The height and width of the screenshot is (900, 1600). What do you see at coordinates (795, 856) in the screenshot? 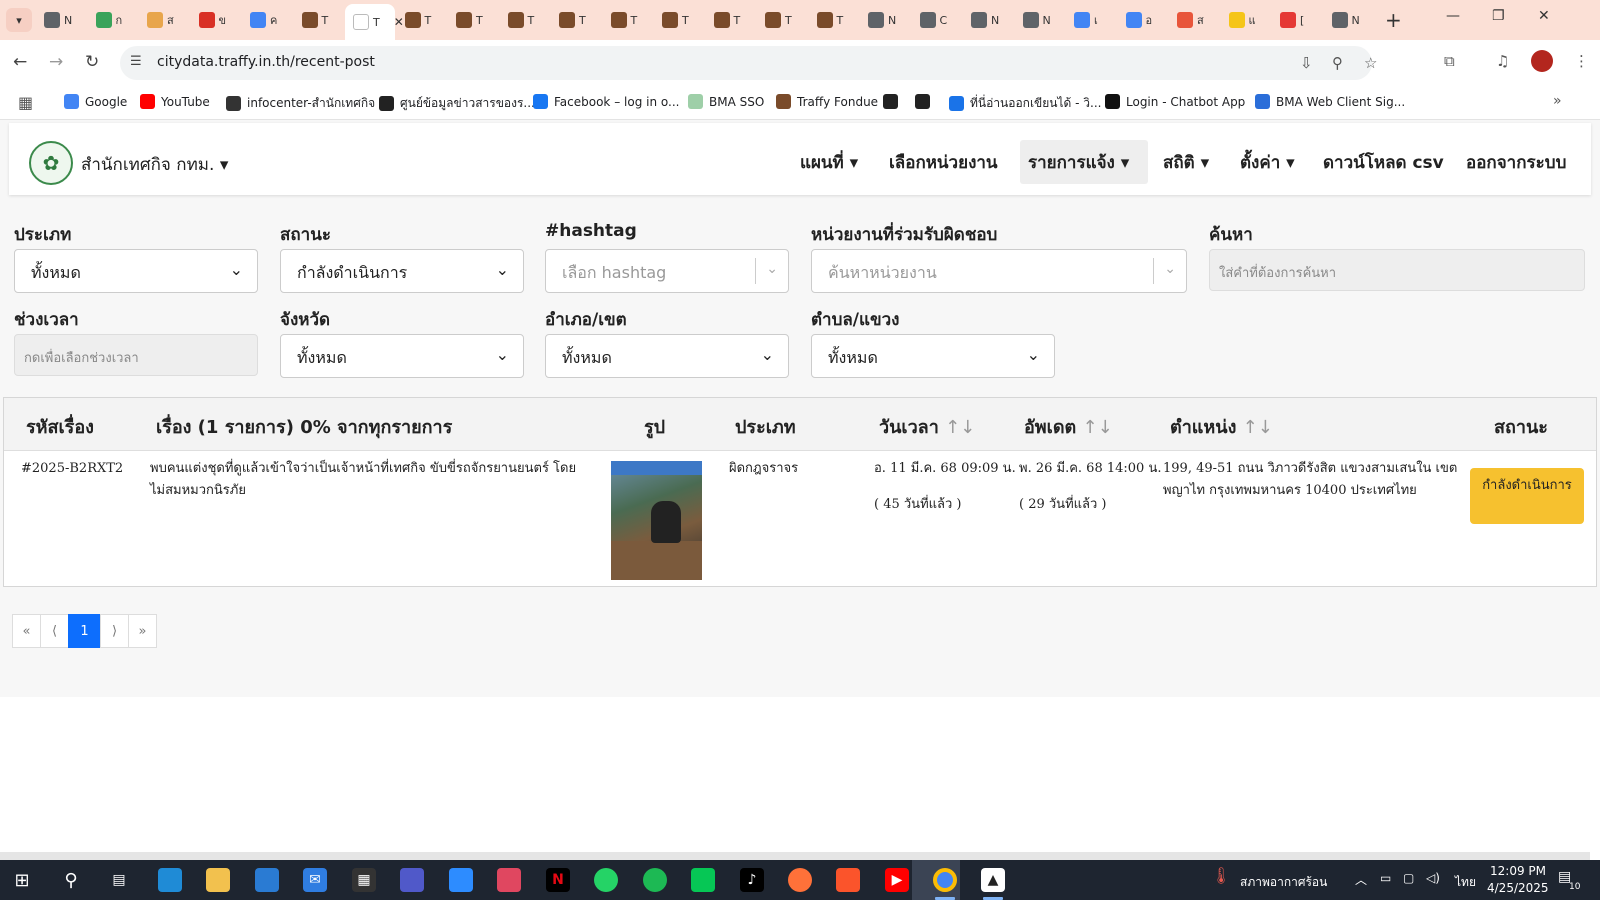
I see `horizontal-scrollbar` at bounding box center [795, 856].